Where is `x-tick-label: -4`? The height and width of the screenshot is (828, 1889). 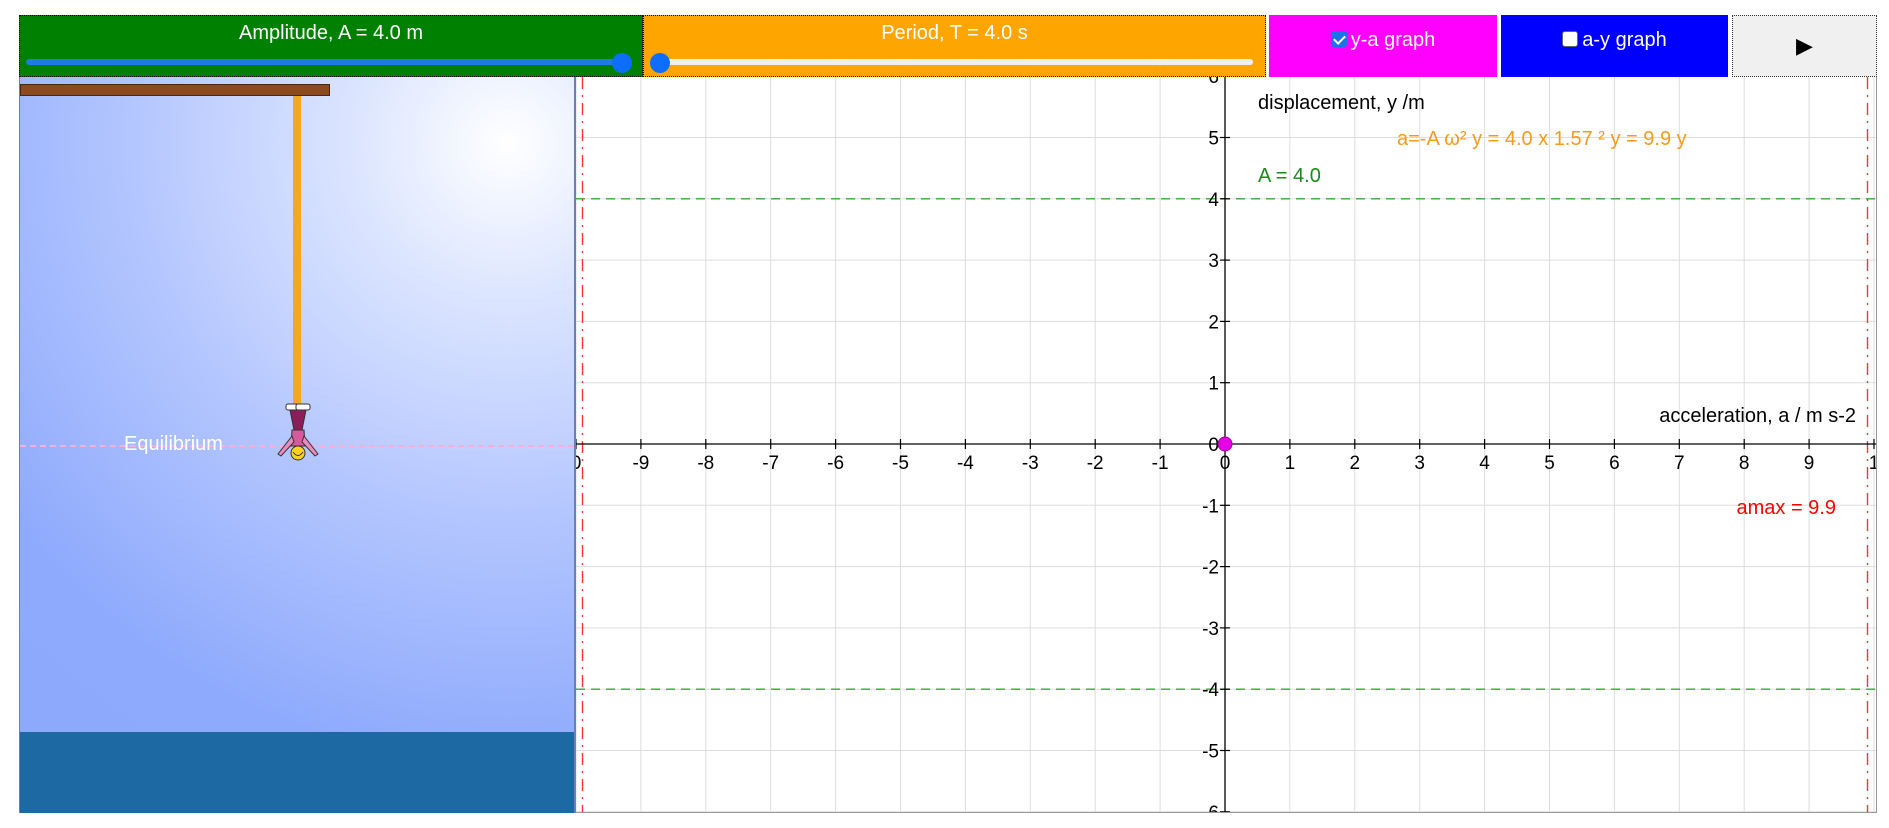
x-tick-label: -4 is located at coordinates (965, 463).